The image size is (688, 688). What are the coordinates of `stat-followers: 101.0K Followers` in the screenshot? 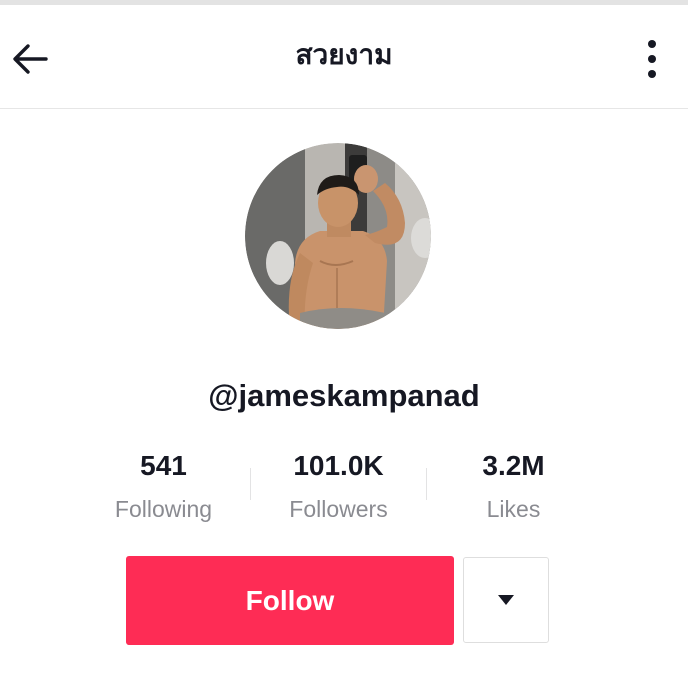 It's located at (338, 486).